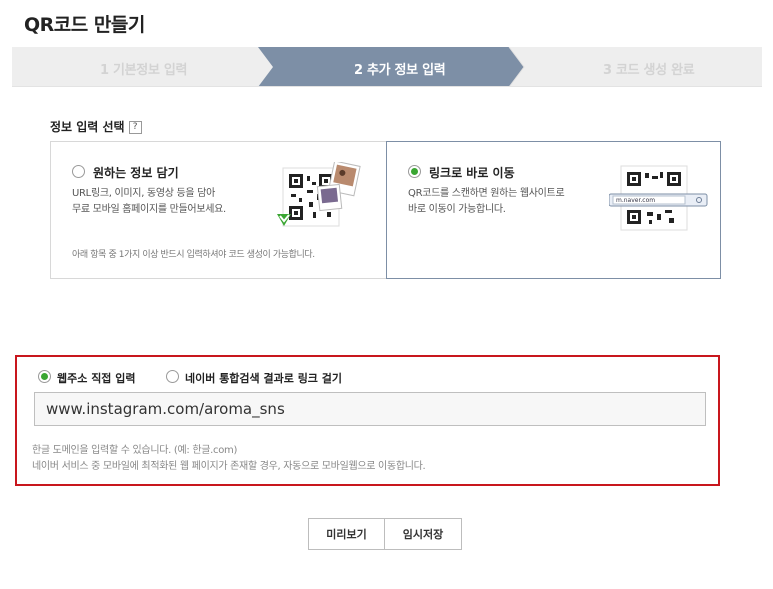  I want to click on hint-korean-domain: 한글 도메인을 입력할 수 있습니다. (예: 한글.com), so click(135, 450).